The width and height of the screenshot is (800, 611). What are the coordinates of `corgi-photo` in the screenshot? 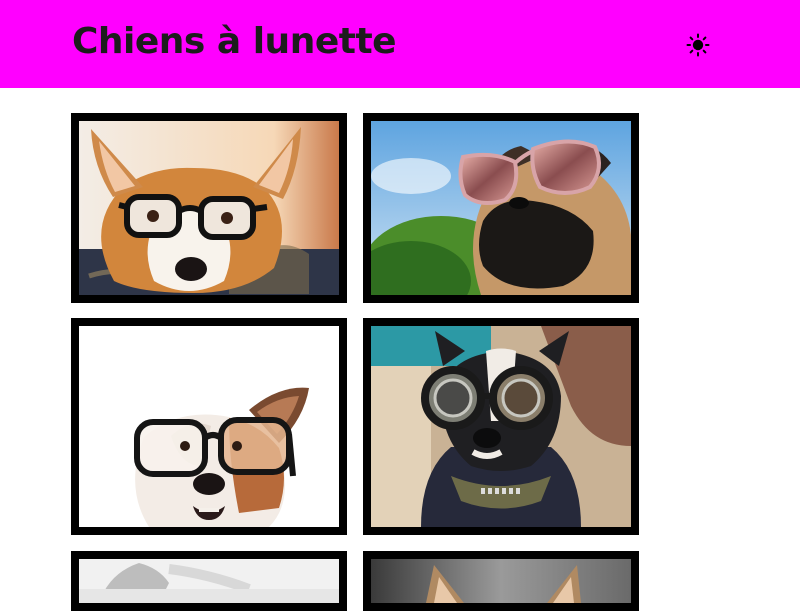 It's located at (209, 208).